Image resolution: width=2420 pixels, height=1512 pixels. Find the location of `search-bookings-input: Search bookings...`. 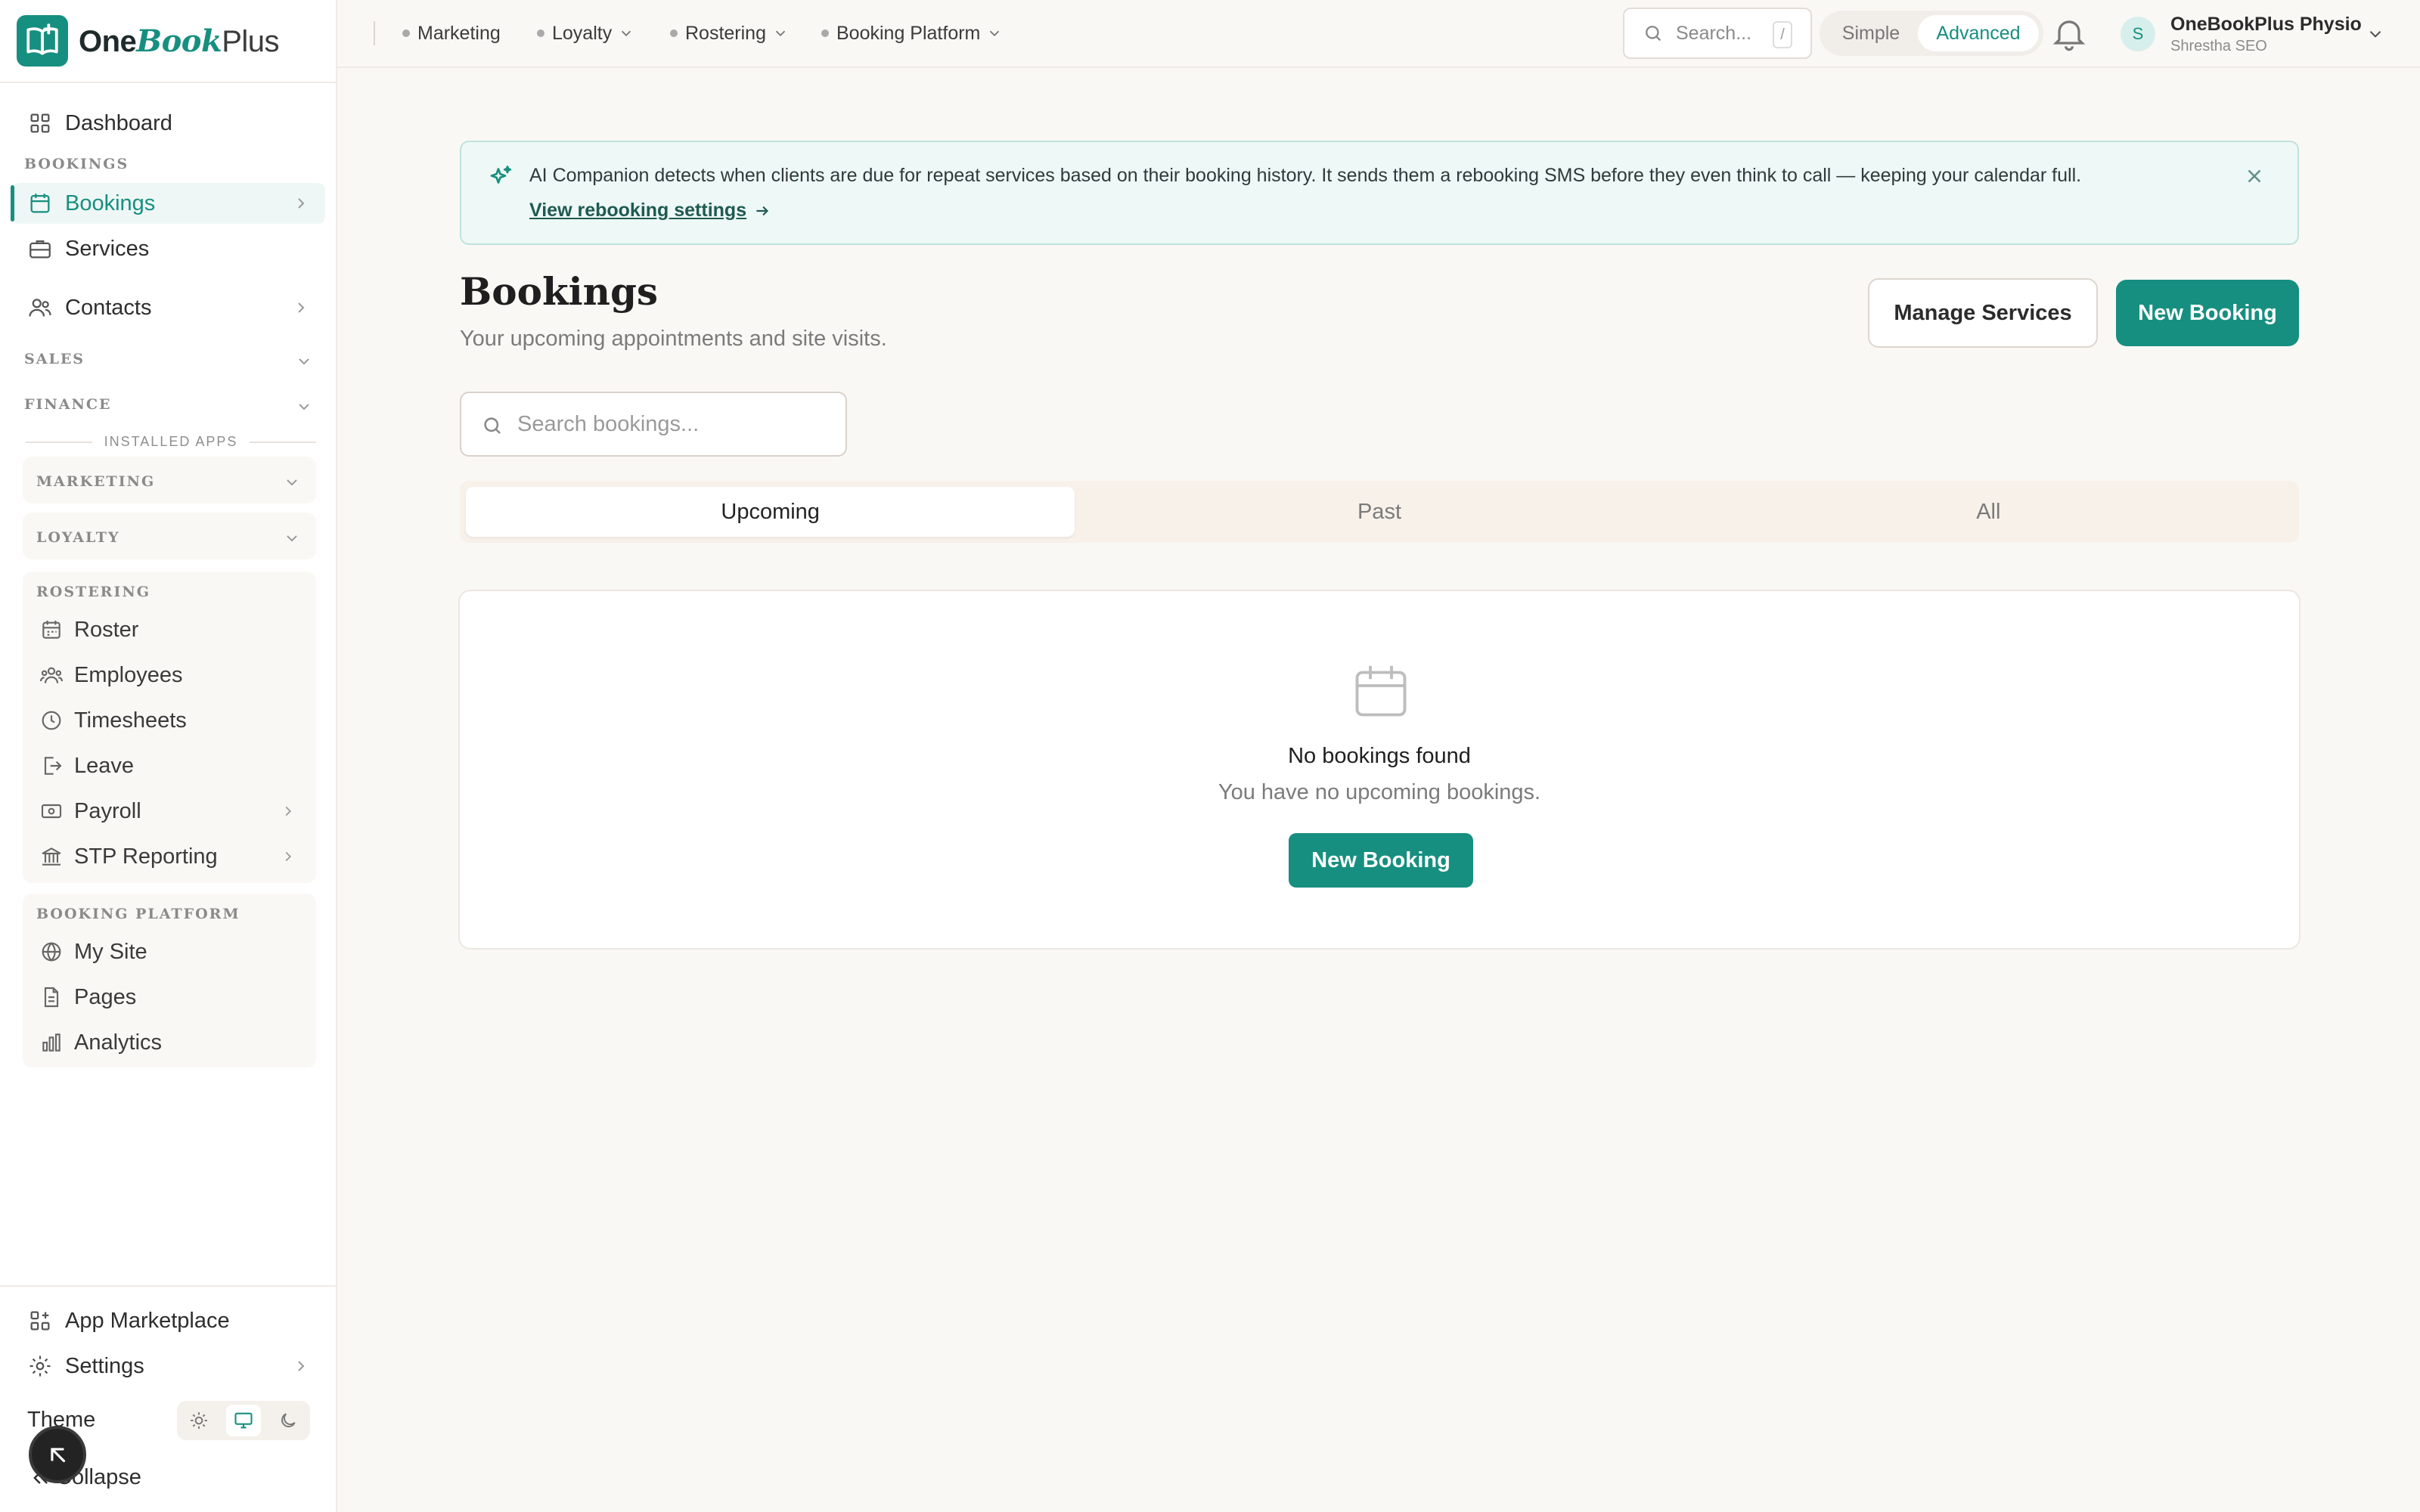

search-bookings-input: Search bookings... is located at coordinates (653, 424).